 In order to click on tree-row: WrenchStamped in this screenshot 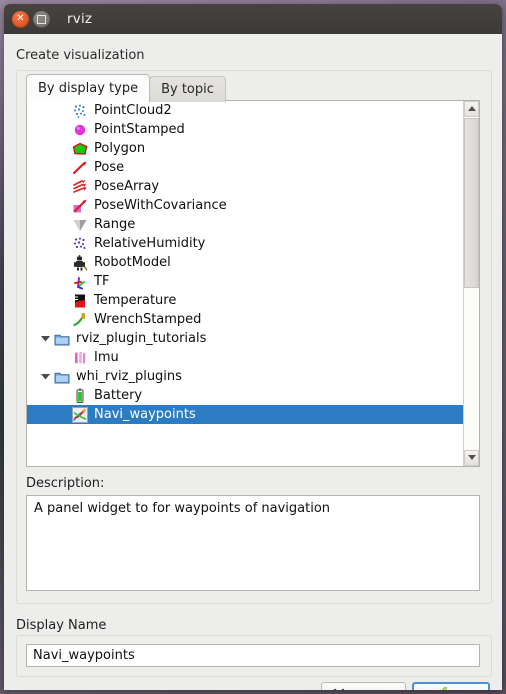, I will do `click(245, 319)`.